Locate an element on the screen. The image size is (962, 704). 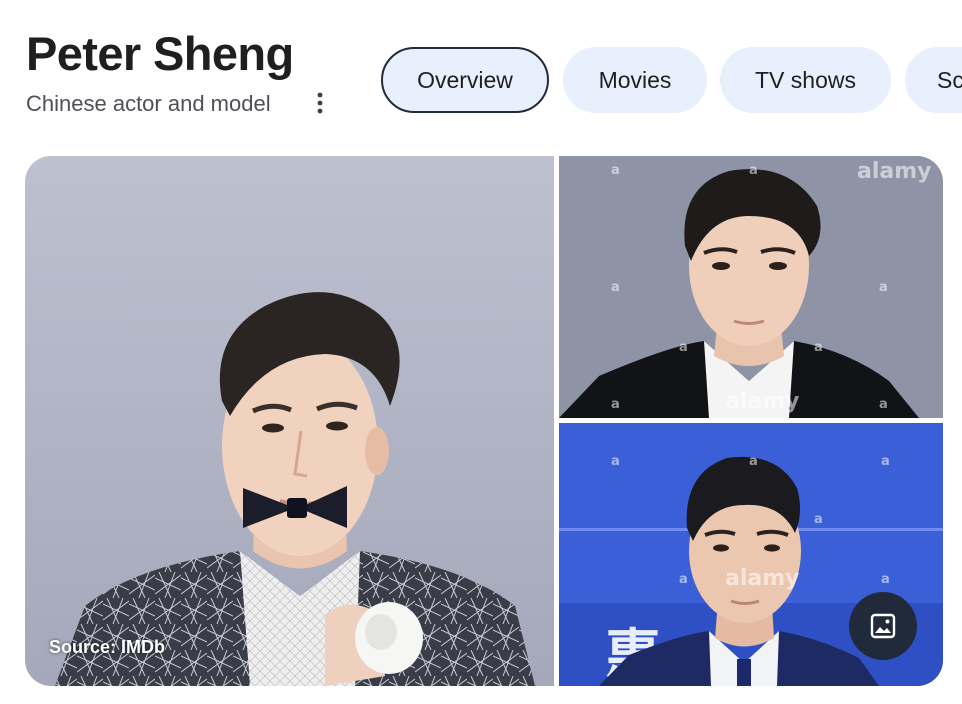
tab-movies: Movies is located at coordinates (635, 80).